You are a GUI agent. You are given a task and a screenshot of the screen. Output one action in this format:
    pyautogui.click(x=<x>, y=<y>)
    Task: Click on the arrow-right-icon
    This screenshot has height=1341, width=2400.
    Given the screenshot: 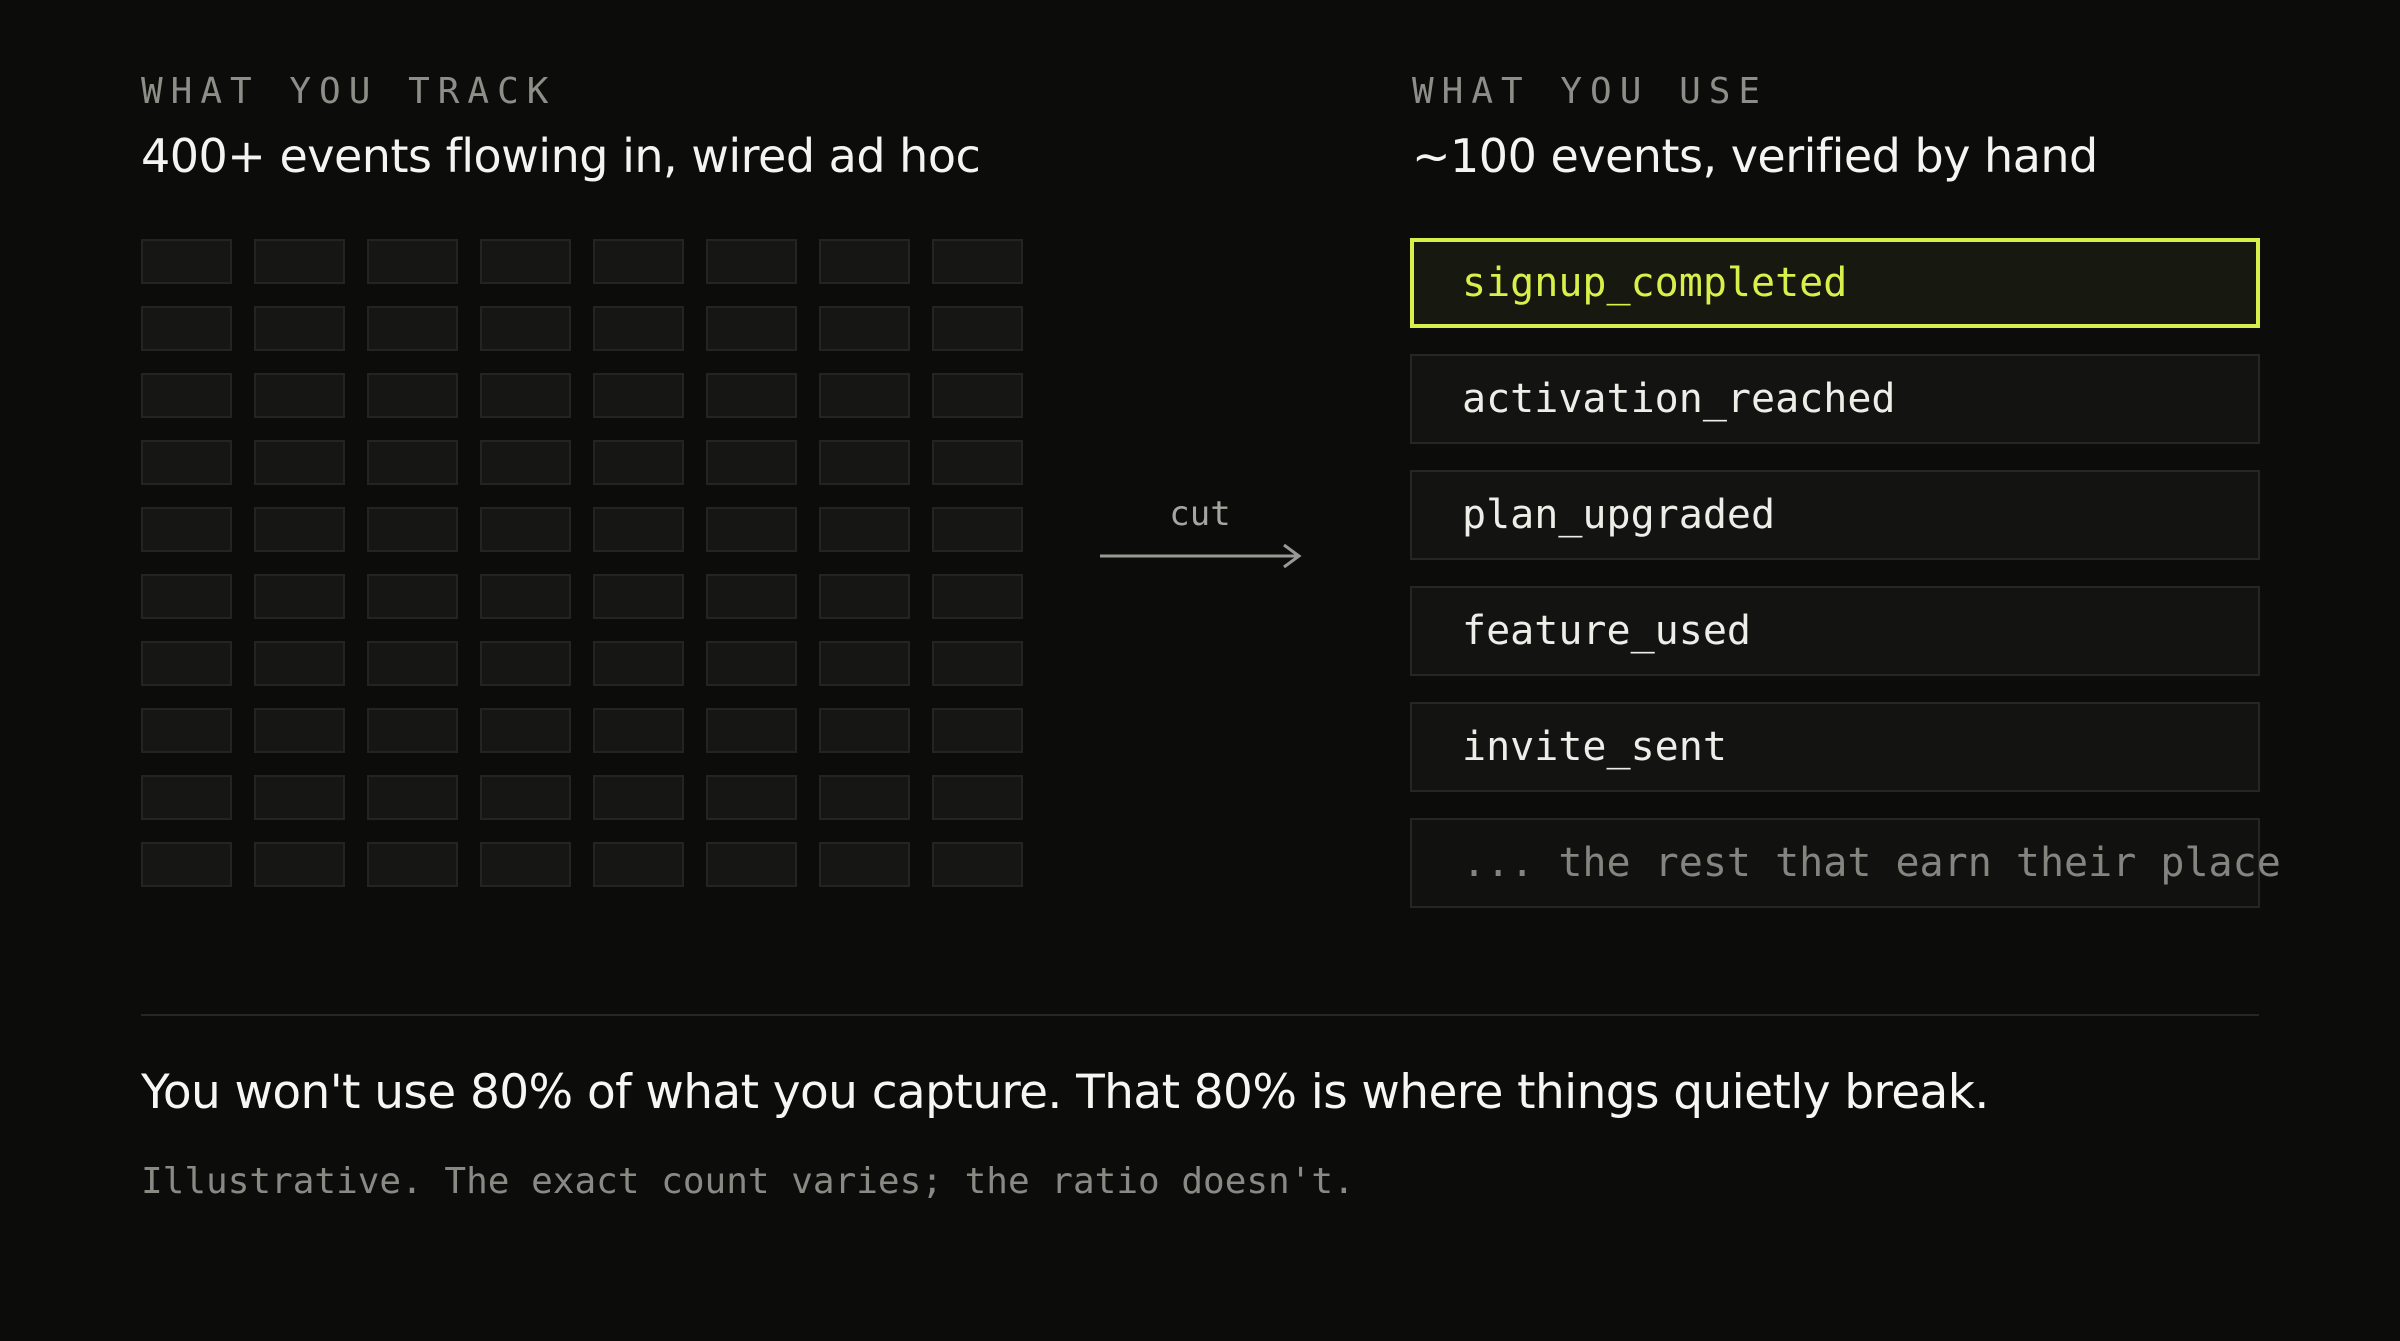 What is the action you would take?
    pyautogui.click(x=1201, y=556)
    